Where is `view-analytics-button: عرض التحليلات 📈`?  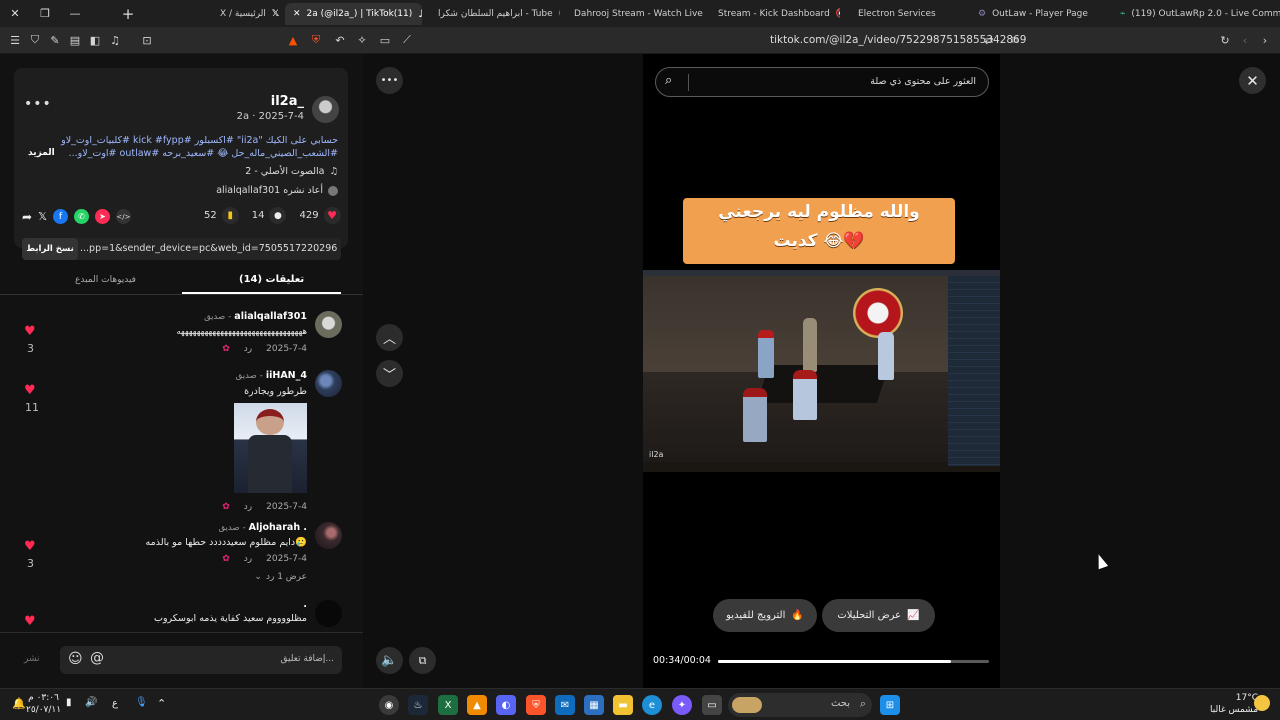
view-analytics-button: عرض التحليلات 📈 is located at coordinates (878, 615).